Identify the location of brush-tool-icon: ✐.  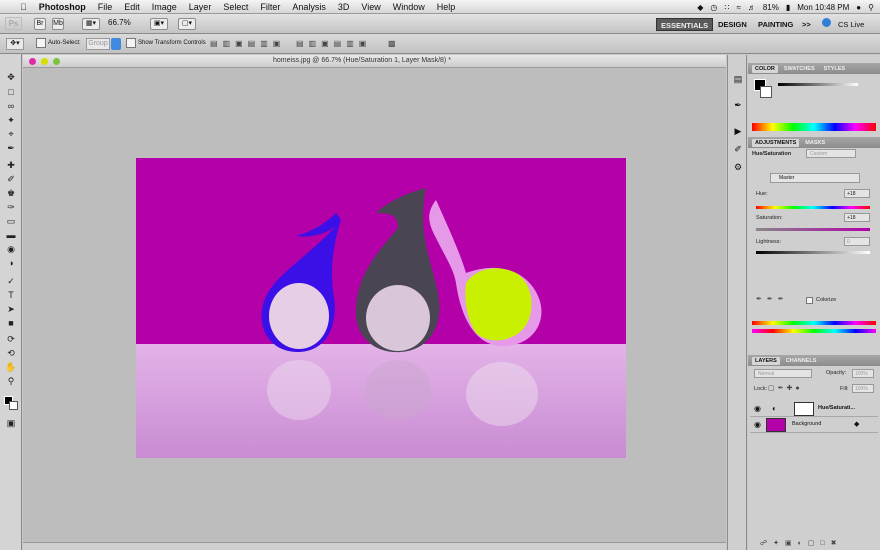
(11, 179).